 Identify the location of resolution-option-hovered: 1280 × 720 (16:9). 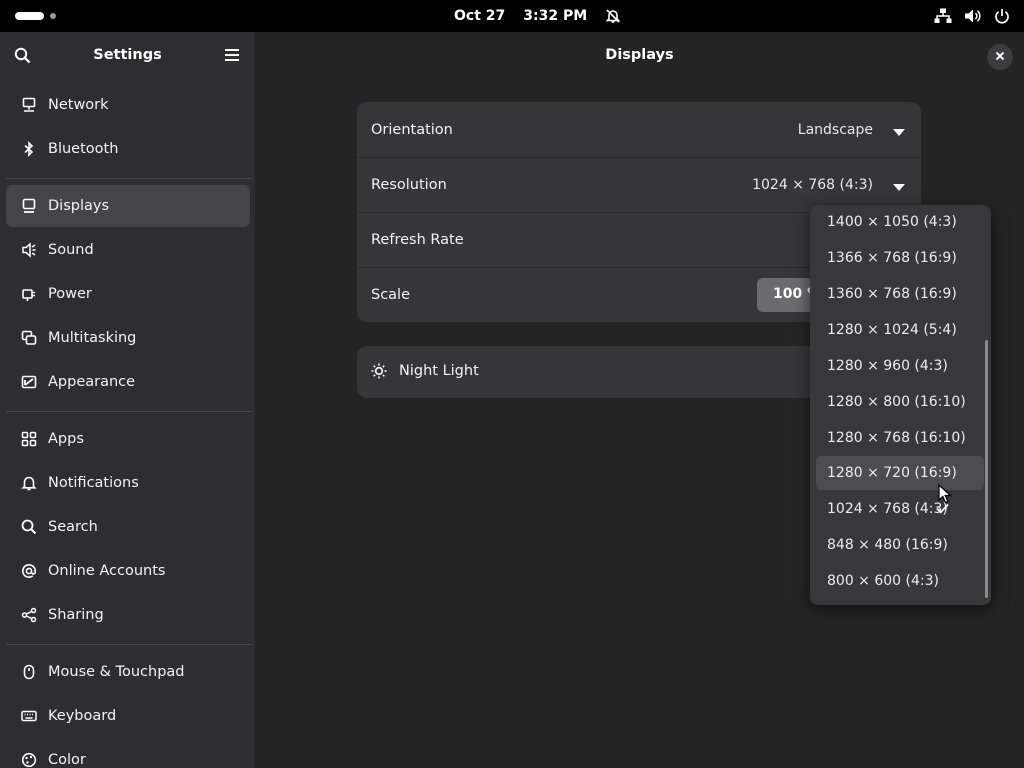
(900, 473).